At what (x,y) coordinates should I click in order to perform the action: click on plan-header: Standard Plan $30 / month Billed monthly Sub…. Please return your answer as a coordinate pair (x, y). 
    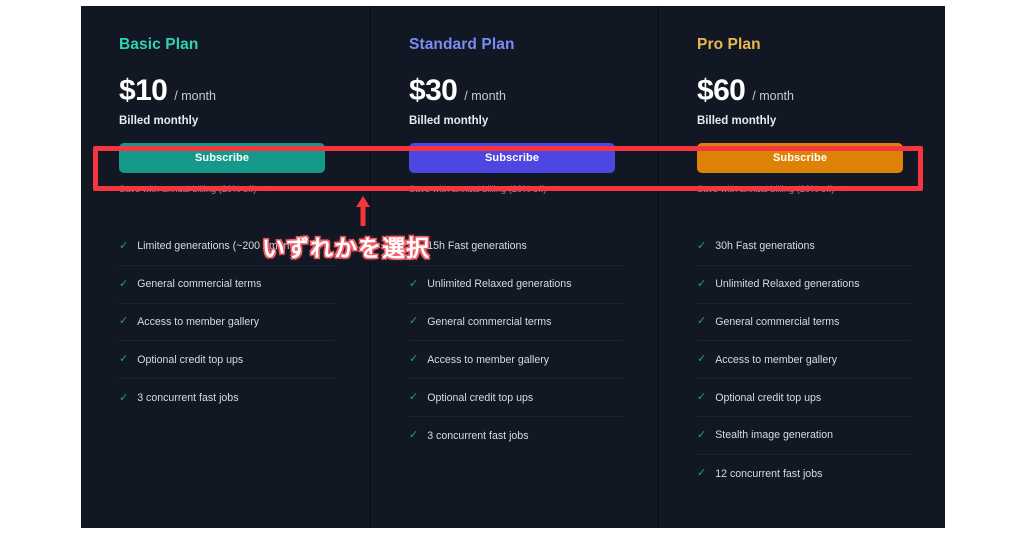
    Looking at the image, I should click on (514, 115).